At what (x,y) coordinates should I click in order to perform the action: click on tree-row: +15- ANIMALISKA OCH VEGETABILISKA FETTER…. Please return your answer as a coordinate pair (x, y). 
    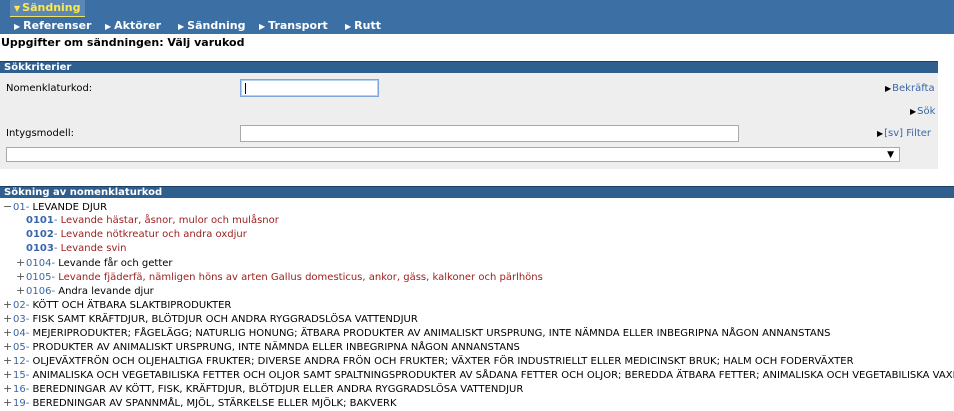
    Looking at the image, I should click on (478, 375).